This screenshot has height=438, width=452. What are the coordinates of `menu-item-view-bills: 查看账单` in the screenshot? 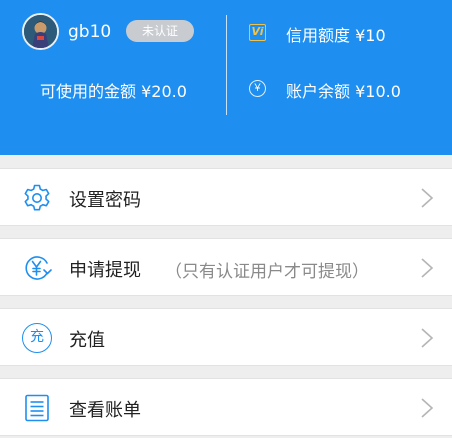 It's located at (226, 407).